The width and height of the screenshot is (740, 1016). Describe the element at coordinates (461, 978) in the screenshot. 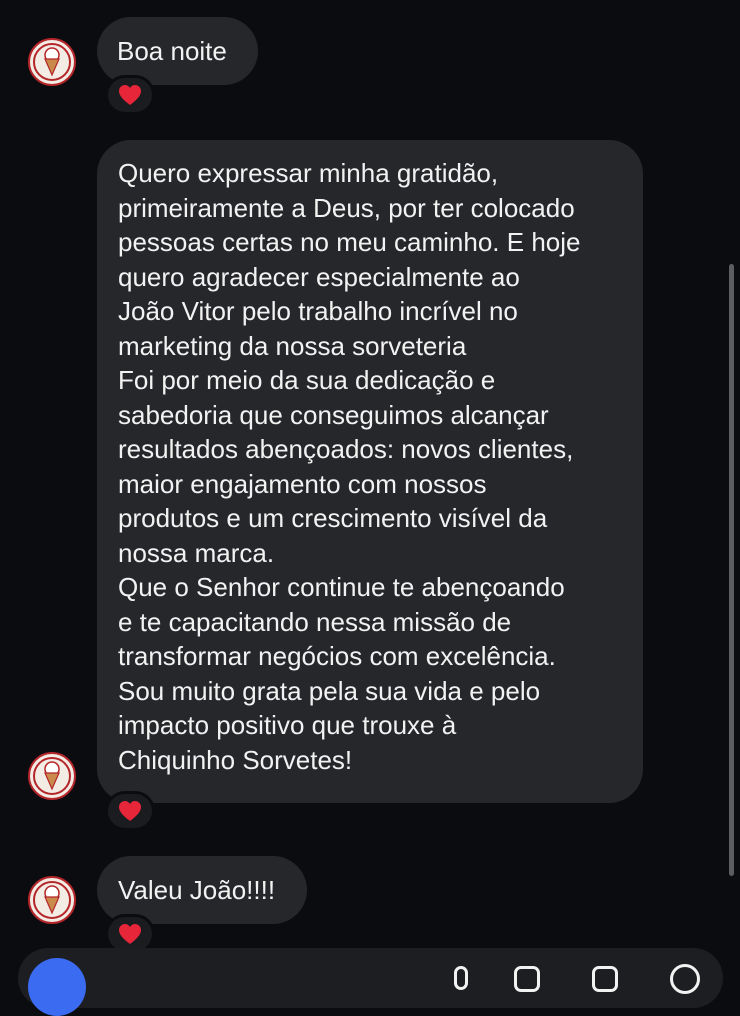

I see `microphone-icon` at that location.